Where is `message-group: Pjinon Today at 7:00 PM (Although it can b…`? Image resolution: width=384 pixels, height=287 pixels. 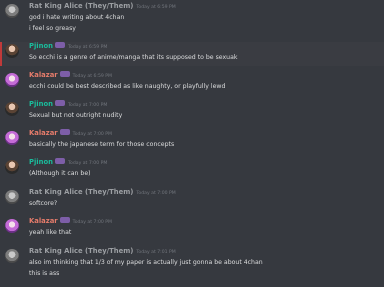
message-group: Pjinon Today at 7:00 PM (Although it can b… is located at coordinates (192, 170).